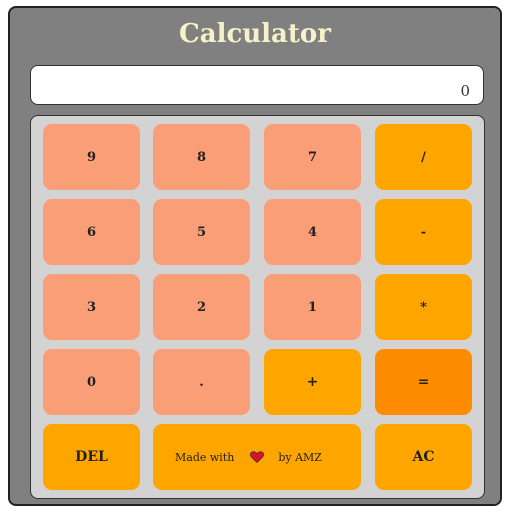 The width and height of the screenshot is (512, 512). What do you see at coordinates (312, 307) in the screenshot?
I see `key-1: 1` at bounding box center [312, 307].